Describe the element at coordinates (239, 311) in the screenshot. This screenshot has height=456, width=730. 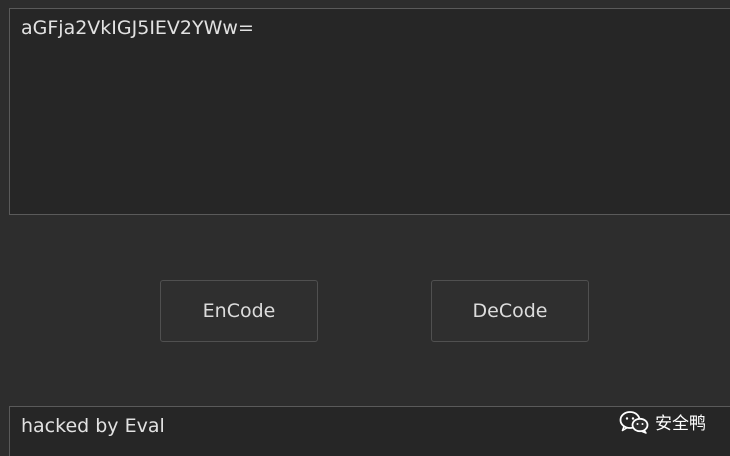
I see `encode-button: EnCode` at that location.